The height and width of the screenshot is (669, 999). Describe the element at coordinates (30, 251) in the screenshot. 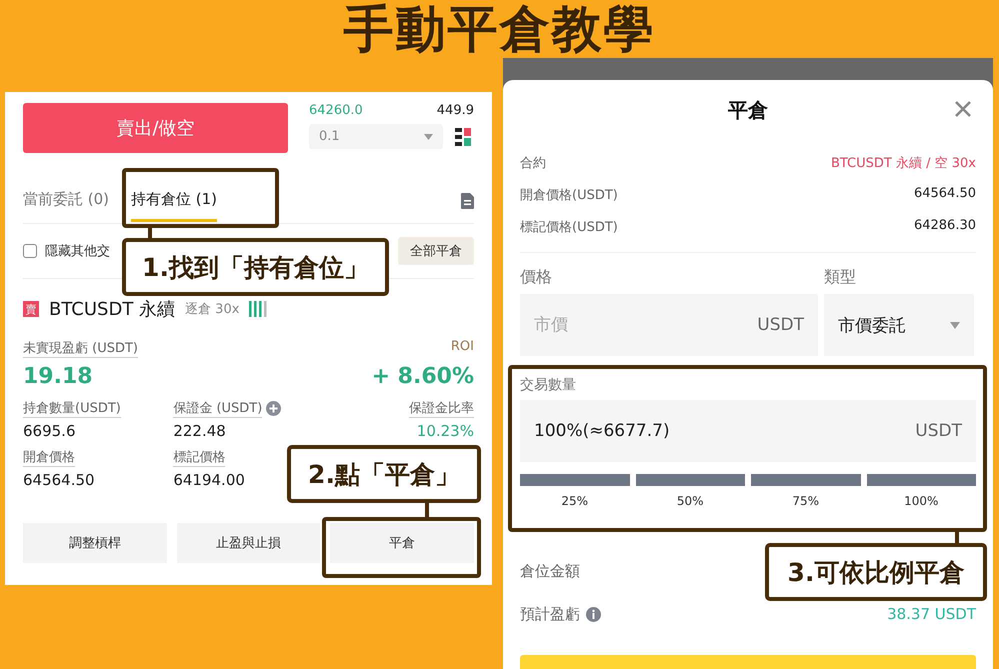

I see `checkbox` at that location.